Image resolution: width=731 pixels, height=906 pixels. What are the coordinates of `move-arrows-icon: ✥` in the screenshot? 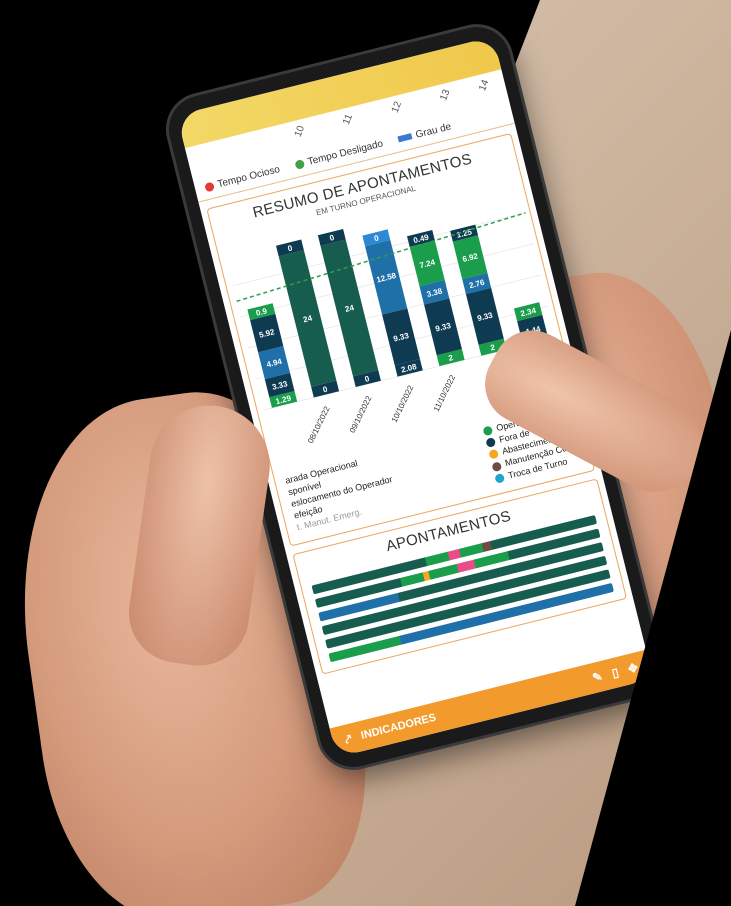 It's located at (633, 668).